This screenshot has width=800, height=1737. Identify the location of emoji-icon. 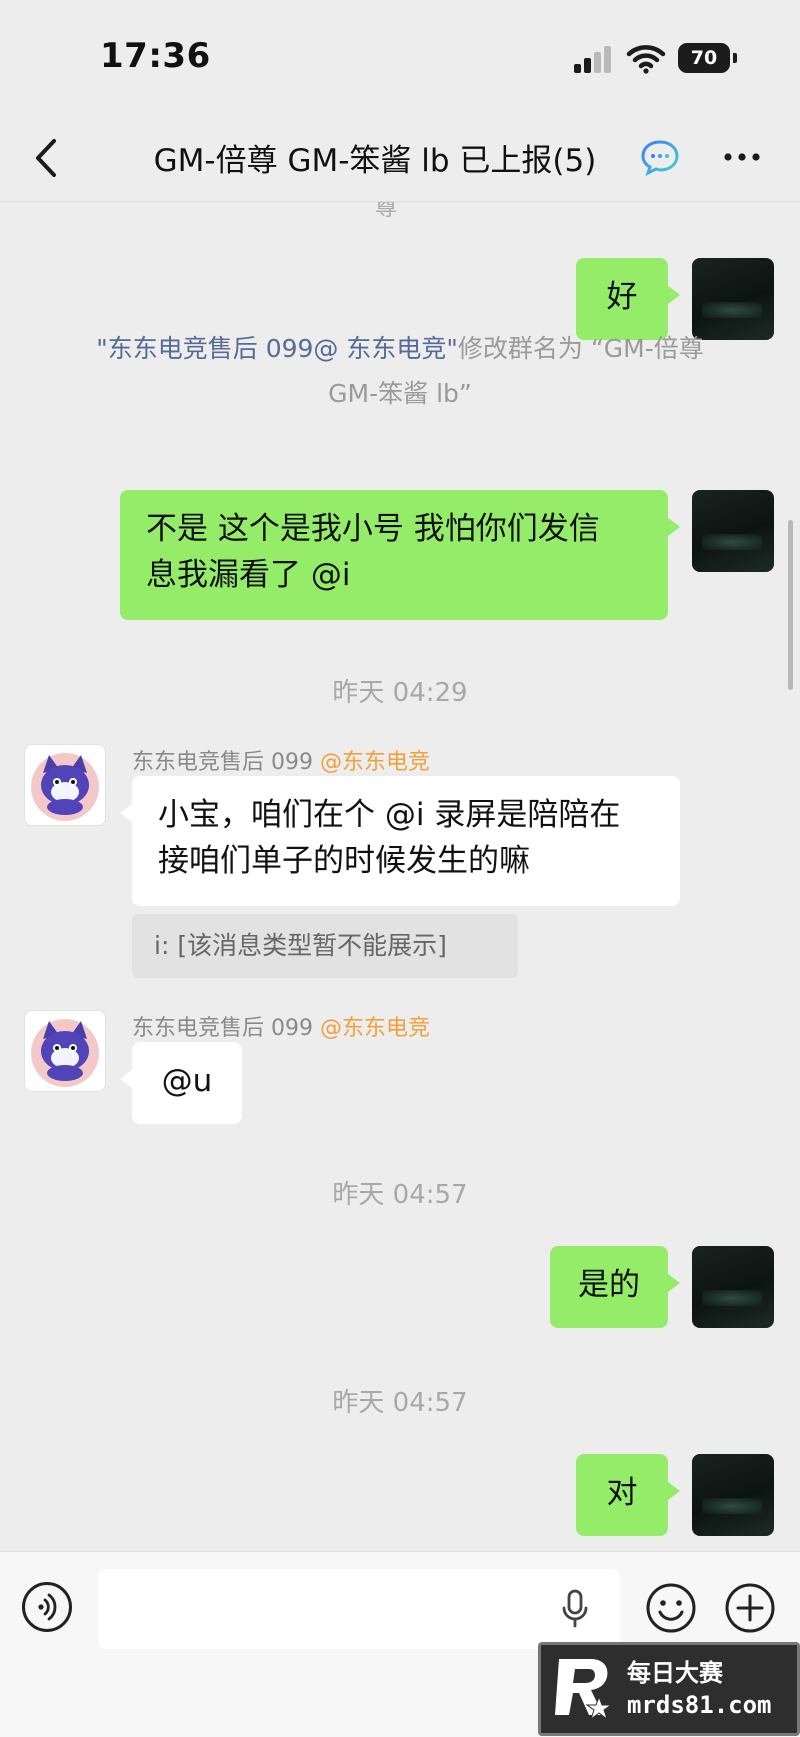
(671, 1608).